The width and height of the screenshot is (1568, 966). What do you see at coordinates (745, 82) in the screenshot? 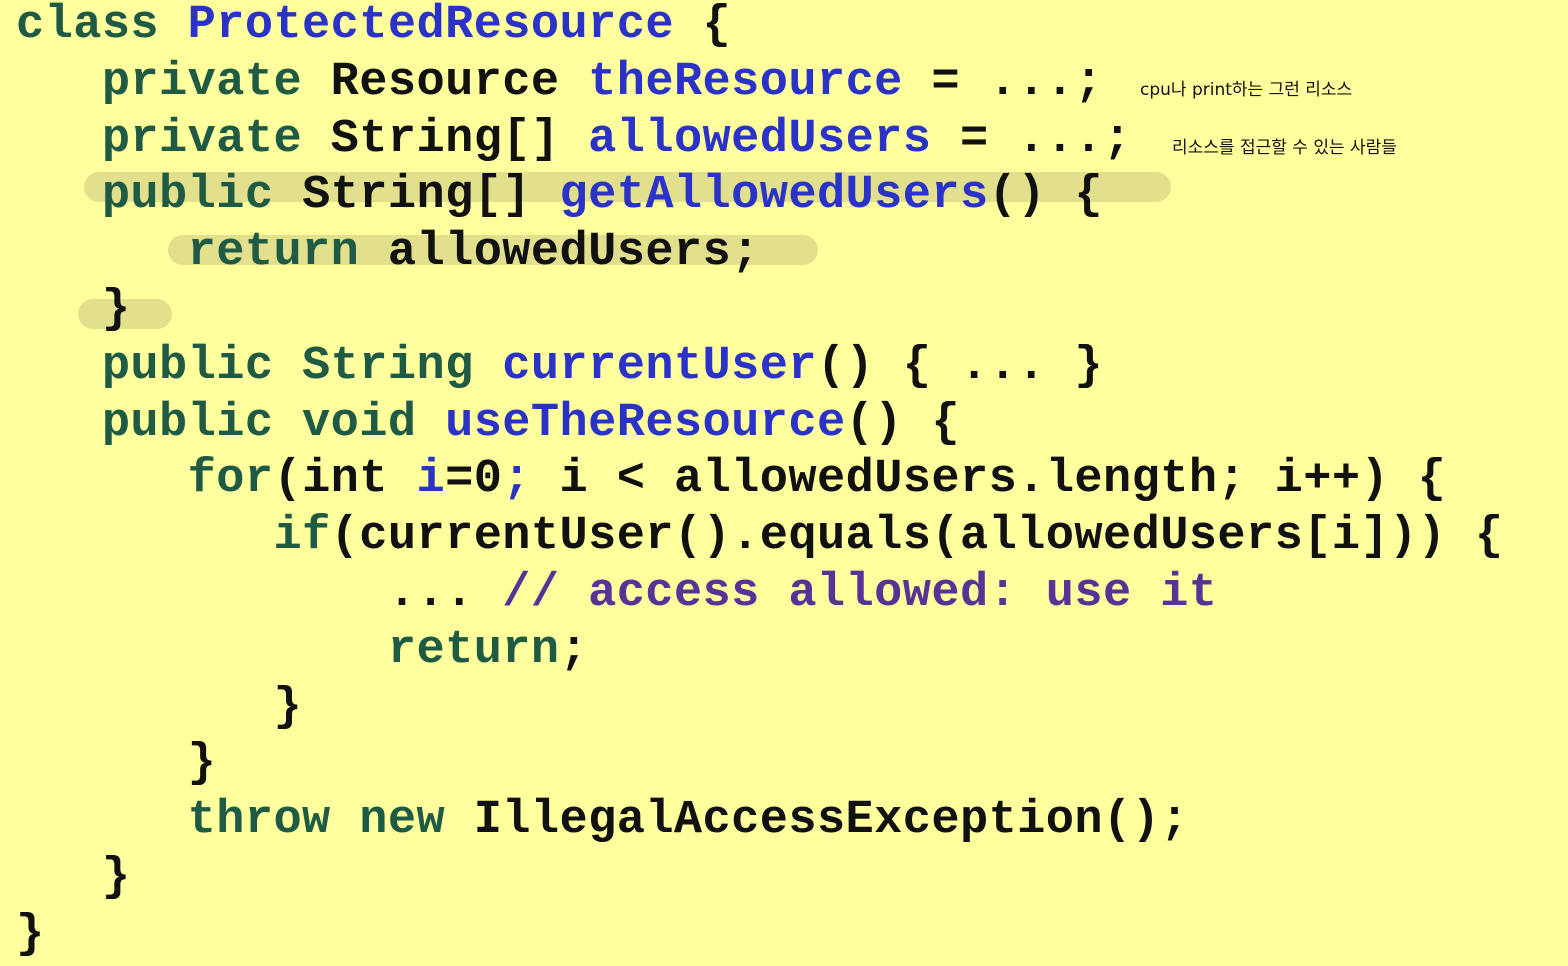
I see `code-token: theResource` at bounding box center [745, 82].